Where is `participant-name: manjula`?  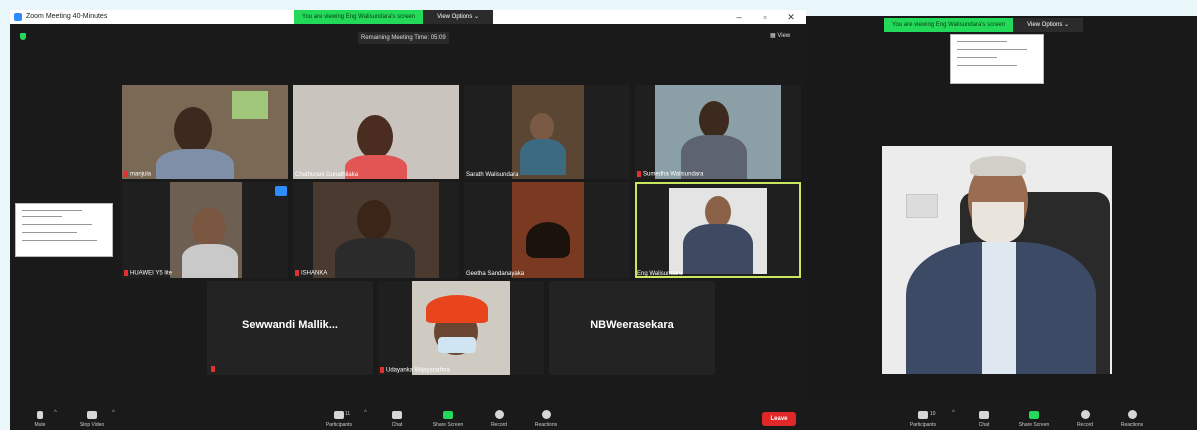 participant-name: manjula is located at coordinates (137, 174).